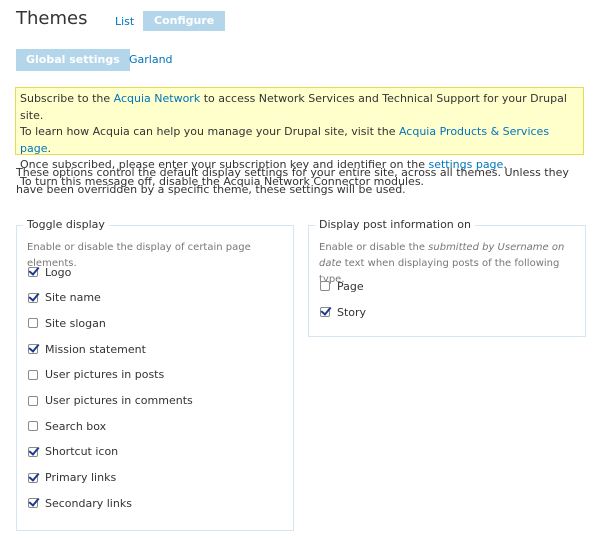 The image size is (600, 539). What do you see at coordinates (75, 323) in the screenshot?
I see `checkbox-label: Site slogan` at bounding box center [75, 323].